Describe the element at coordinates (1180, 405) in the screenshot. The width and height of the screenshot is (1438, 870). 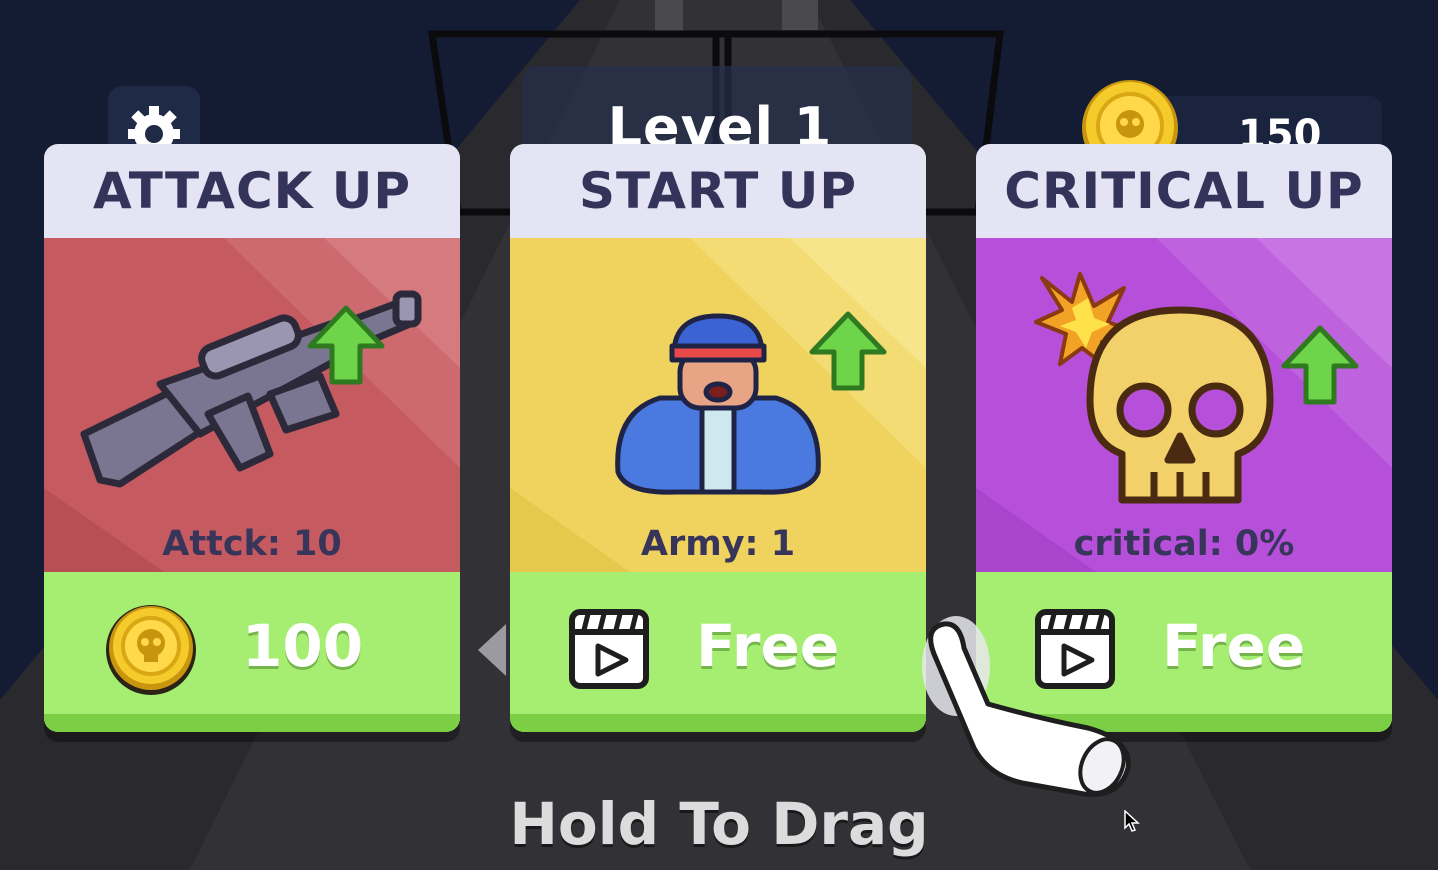
I see `skull-icon` at that location.